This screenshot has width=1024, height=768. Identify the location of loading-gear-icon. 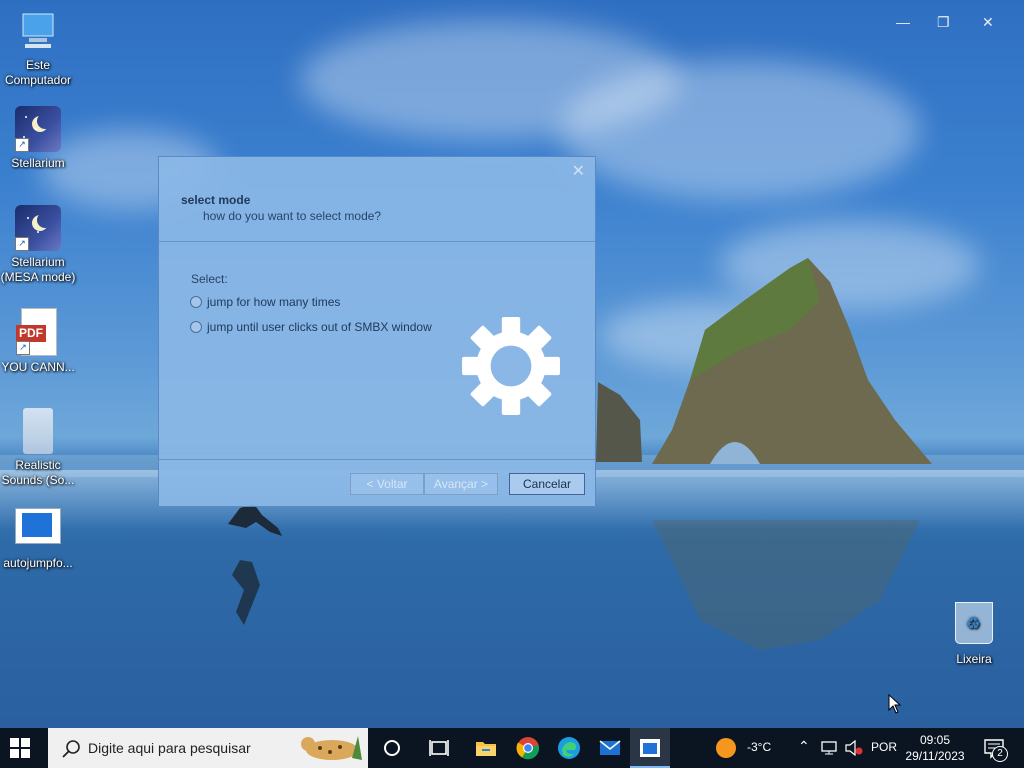
(511, 366).